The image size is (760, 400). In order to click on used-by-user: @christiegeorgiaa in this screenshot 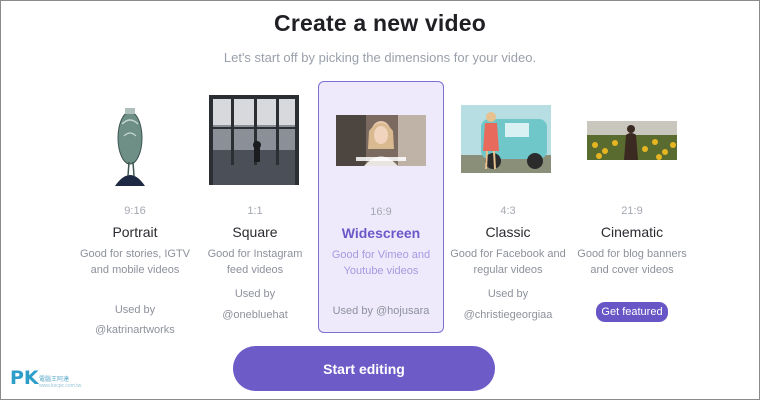, I will do `click(508, 315)`.